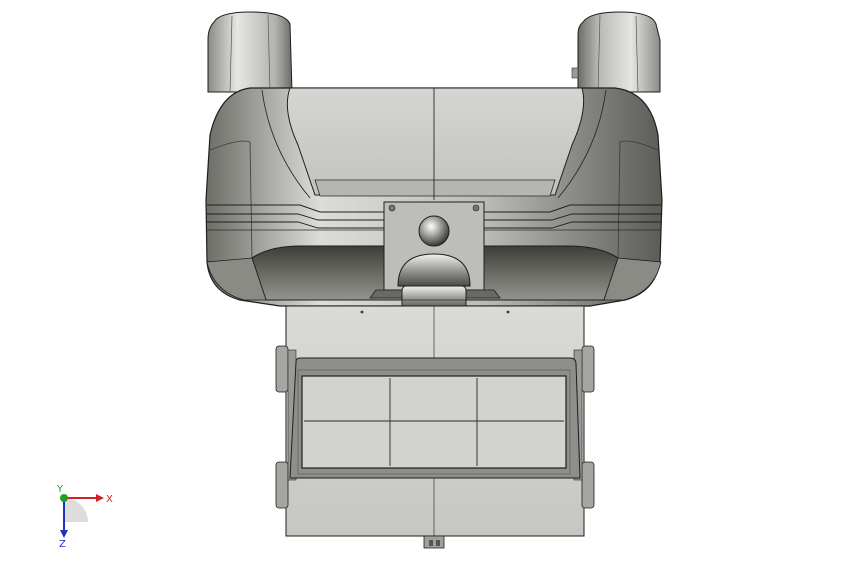 This screenshot has width=867, height=566. I want to click on z-axis-label: Z, so click(62, 543).